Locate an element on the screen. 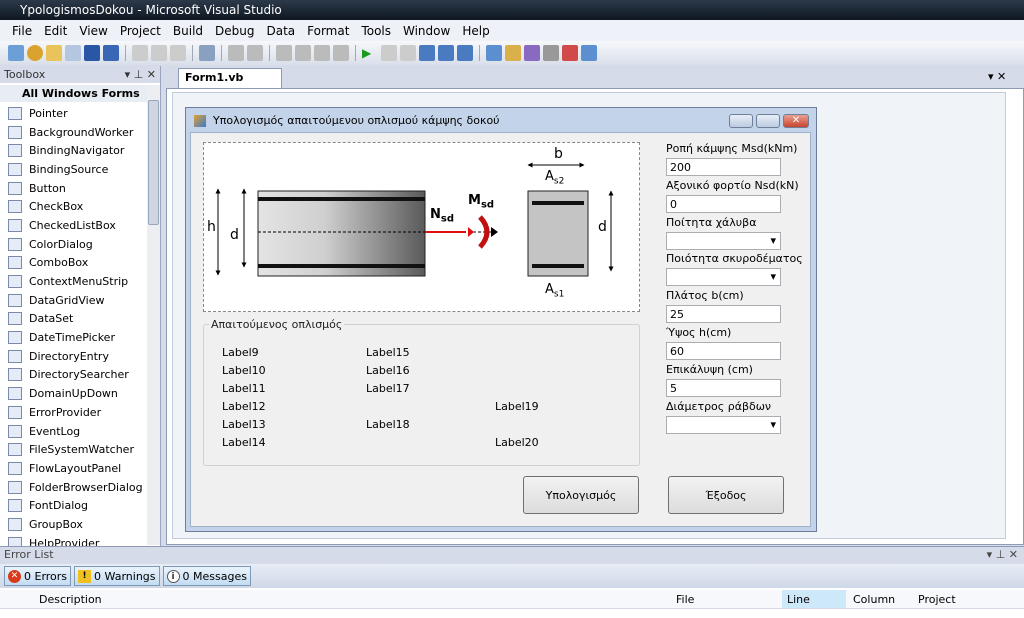  paste-icon is located at coordinates (178, 53).